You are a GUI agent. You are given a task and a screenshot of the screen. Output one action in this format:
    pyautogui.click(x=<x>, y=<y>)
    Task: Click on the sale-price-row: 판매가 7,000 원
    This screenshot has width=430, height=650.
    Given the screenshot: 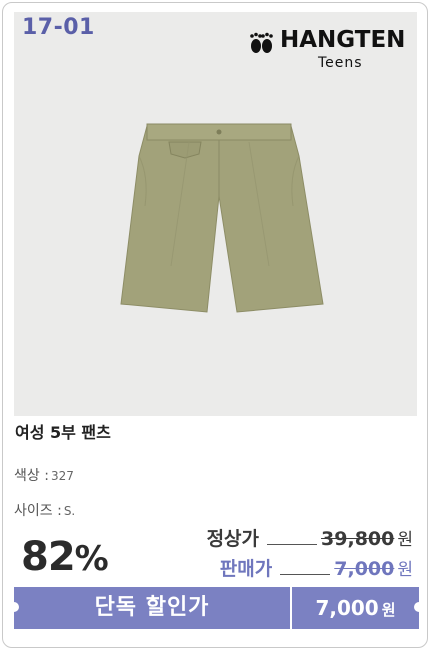 What is the action you would take?
    pyautogui.click(x=316, y=568)
    